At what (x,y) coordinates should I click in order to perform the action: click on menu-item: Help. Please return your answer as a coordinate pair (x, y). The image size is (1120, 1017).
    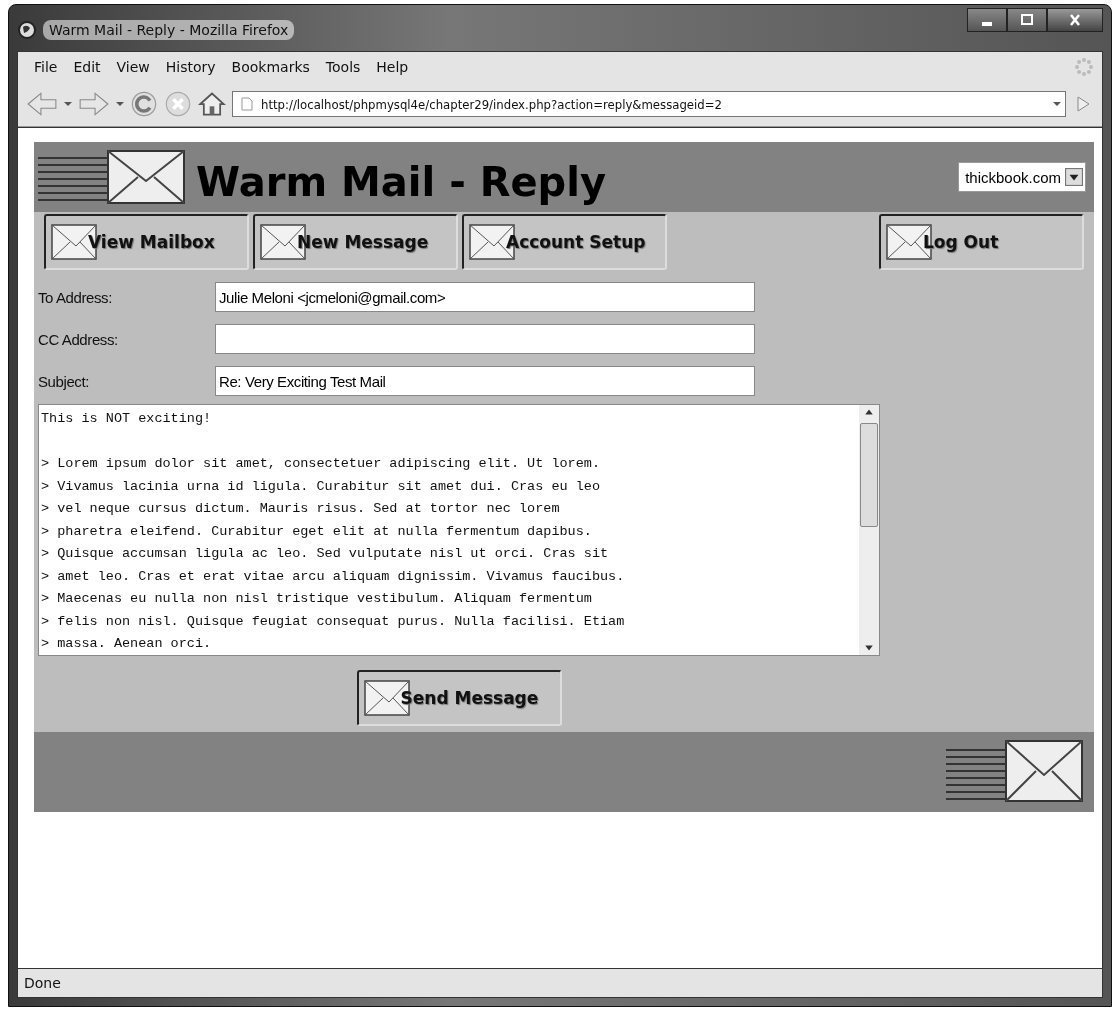
    Looking at the image, I should click on (392, 67).